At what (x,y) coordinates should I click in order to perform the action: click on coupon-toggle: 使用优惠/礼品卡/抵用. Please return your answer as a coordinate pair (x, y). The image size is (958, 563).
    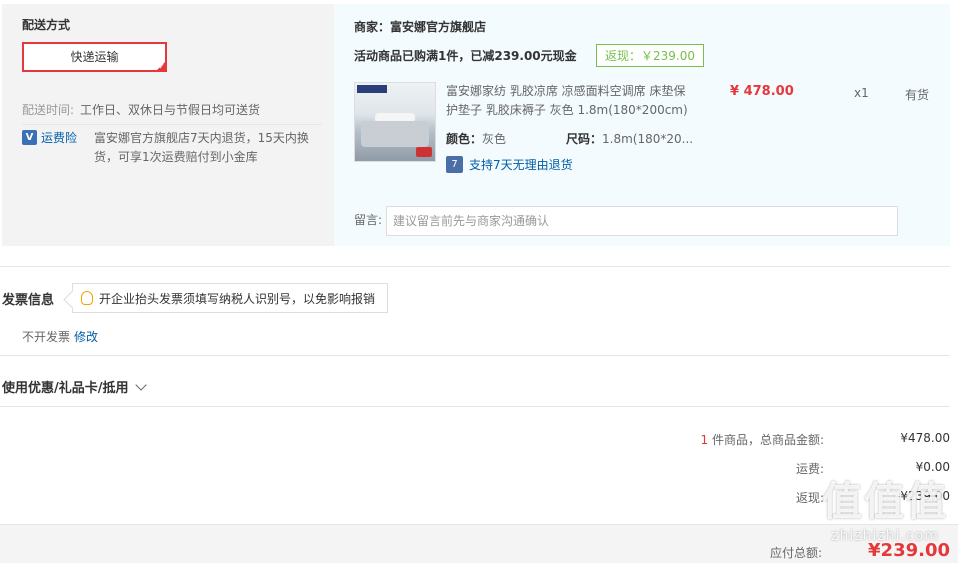
    Looking at the image, I should click on (74, 386).